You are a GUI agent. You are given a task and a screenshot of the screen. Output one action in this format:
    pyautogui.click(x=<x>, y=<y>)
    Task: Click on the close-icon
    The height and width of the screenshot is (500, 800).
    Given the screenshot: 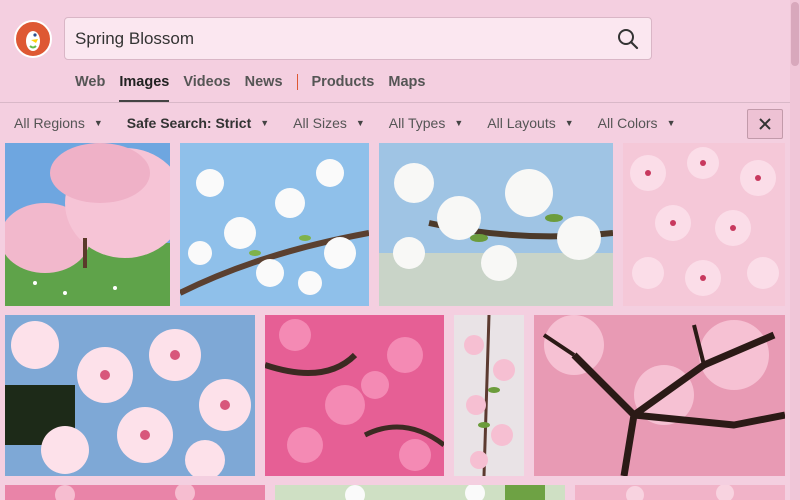 What is the action you would take?
    pyautogui.click(x=765, y=124)
    